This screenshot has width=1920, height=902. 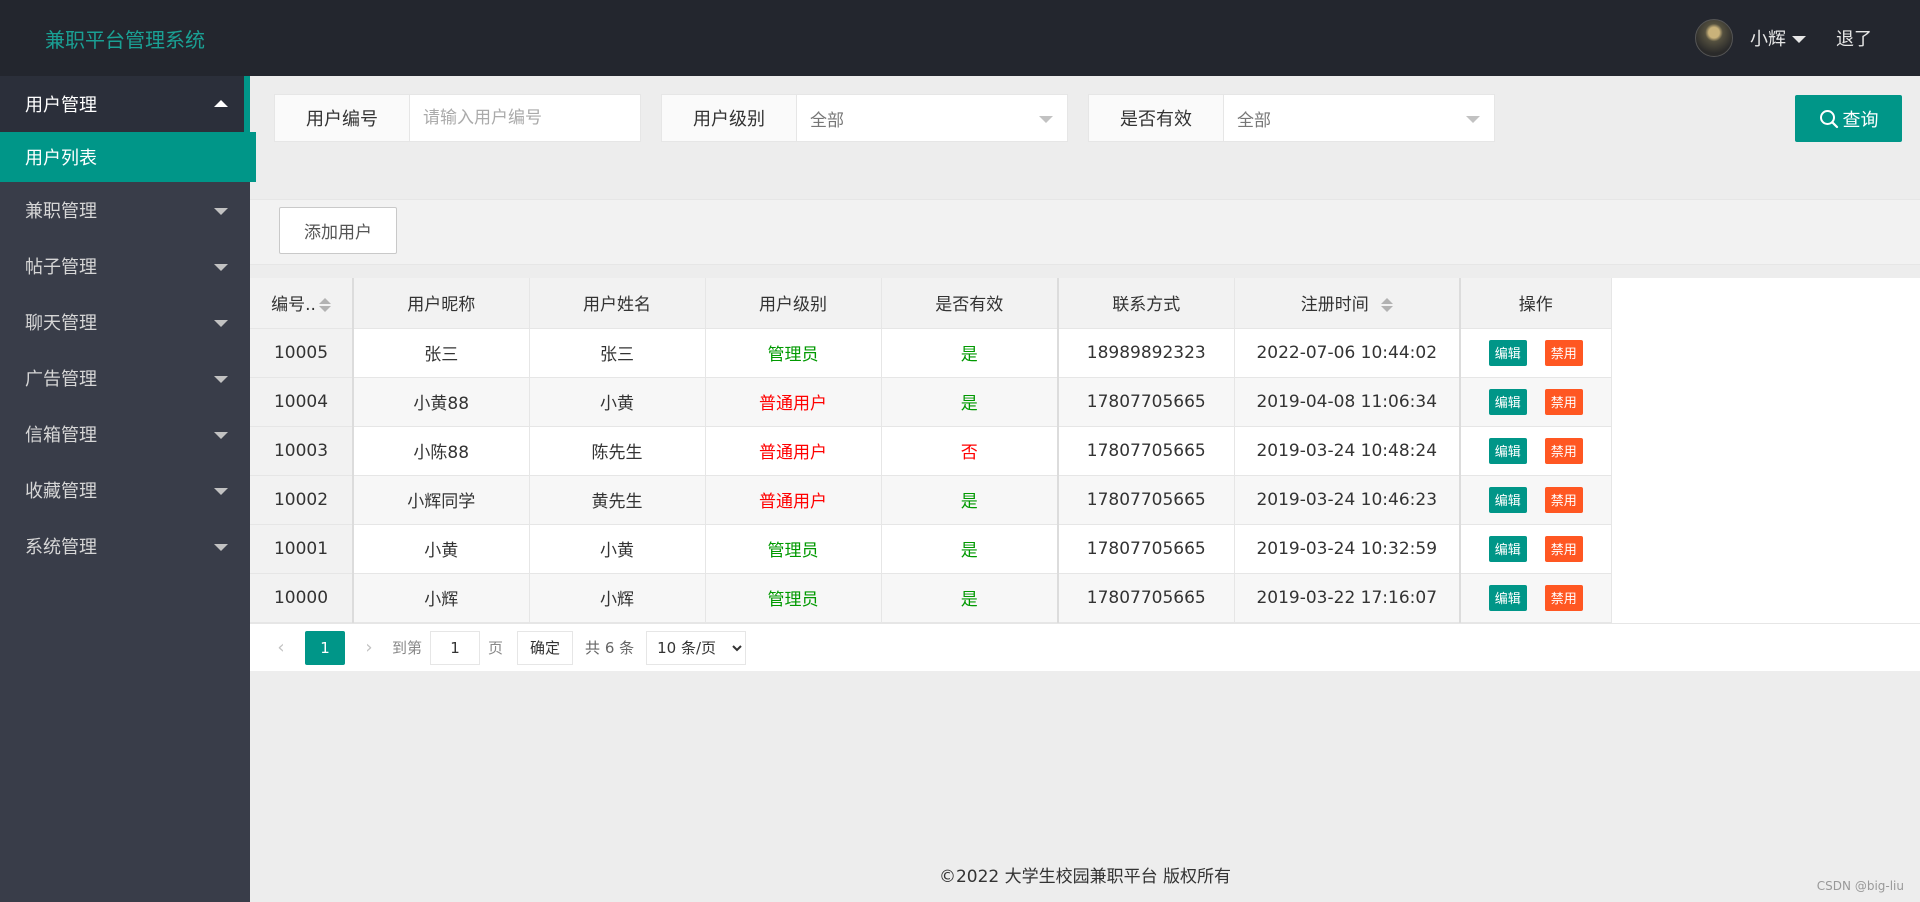 I want to click on sidebar-item-label: 信箱管理, so click(x=61, y=435).